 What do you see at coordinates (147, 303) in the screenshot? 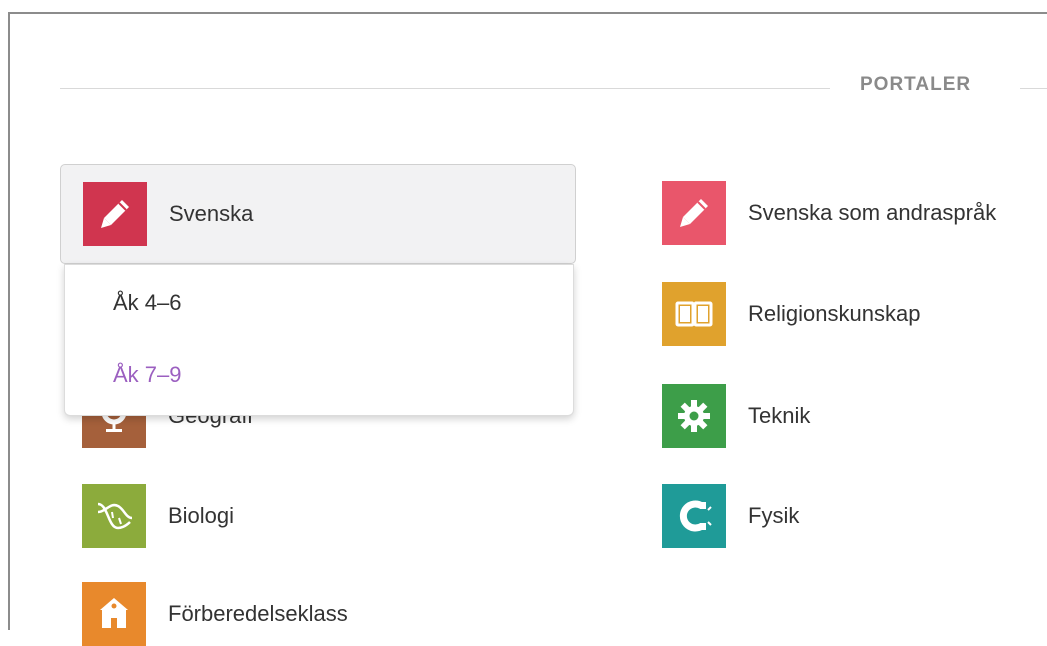
I see `dropdown-option-ak-4-6: Åk 4–6` at bounding box center [147, 303].